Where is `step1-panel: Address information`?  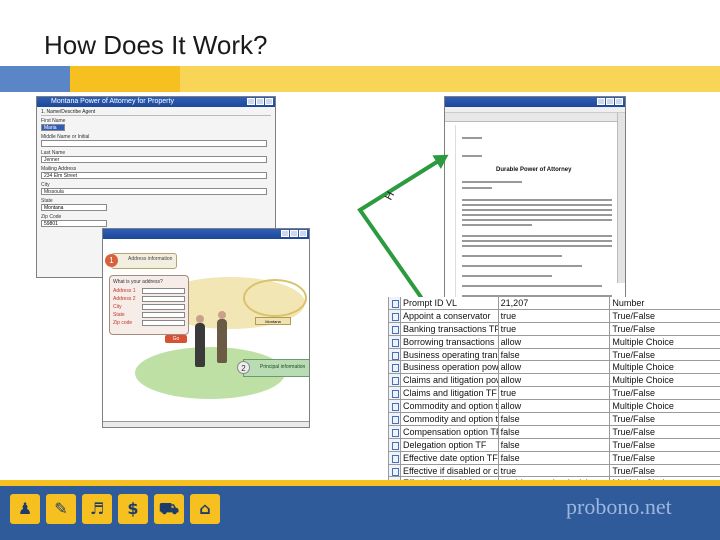 step1-panel: Address information is located at coordinates (144, 261).